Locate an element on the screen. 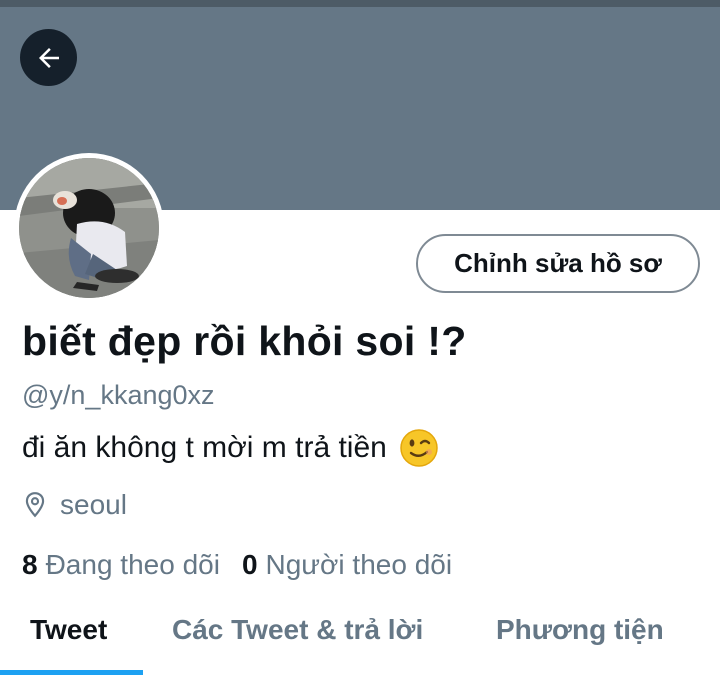  edit-profile-button: Chỉnh sửa hồ sơ is located at coordinates (558, 263).